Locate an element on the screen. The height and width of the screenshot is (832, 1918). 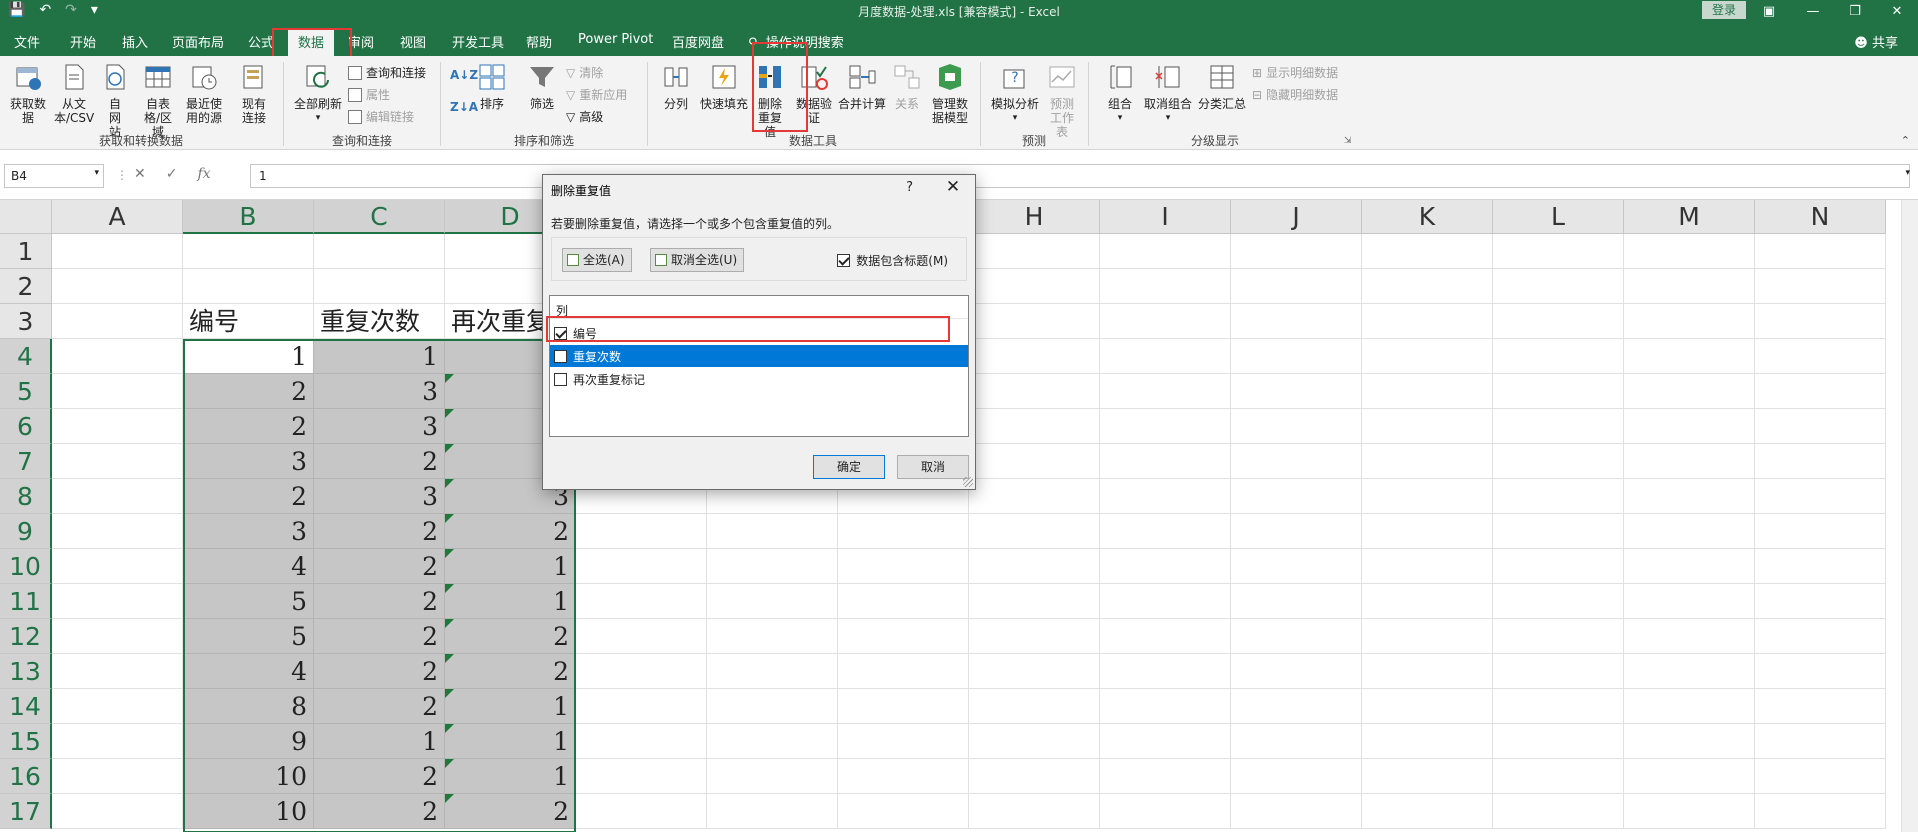
cell: 5 is located at coordinates (248, 636).